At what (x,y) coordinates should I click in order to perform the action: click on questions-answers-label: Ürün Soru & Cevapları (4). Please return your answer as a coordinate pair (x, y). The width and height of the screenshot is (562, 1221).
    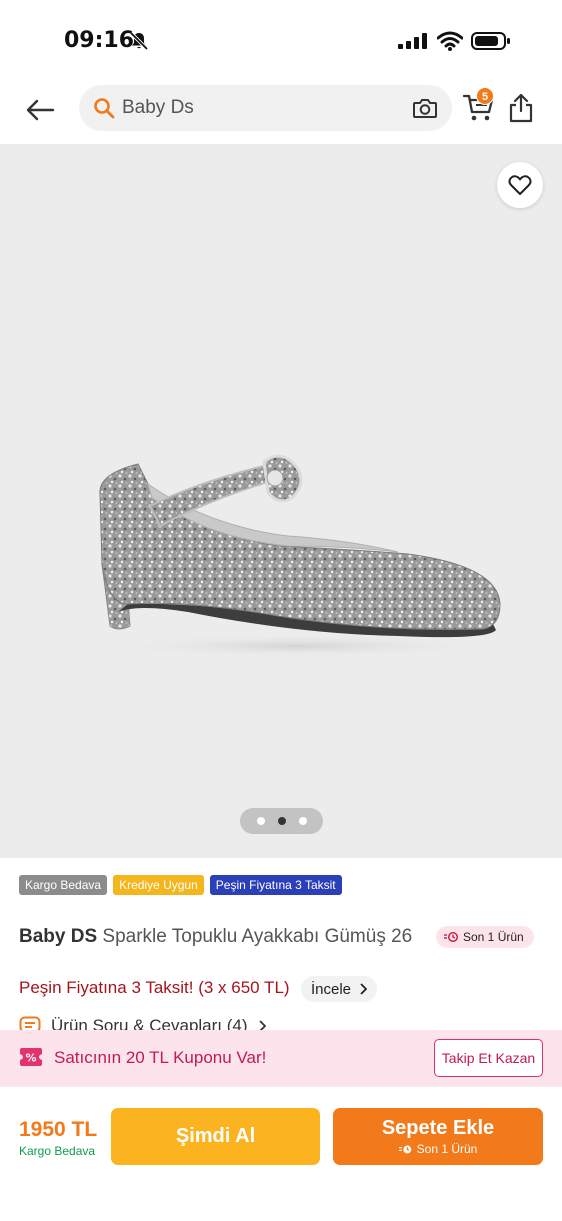
    Looking at the image, I should click on (149, 1023).